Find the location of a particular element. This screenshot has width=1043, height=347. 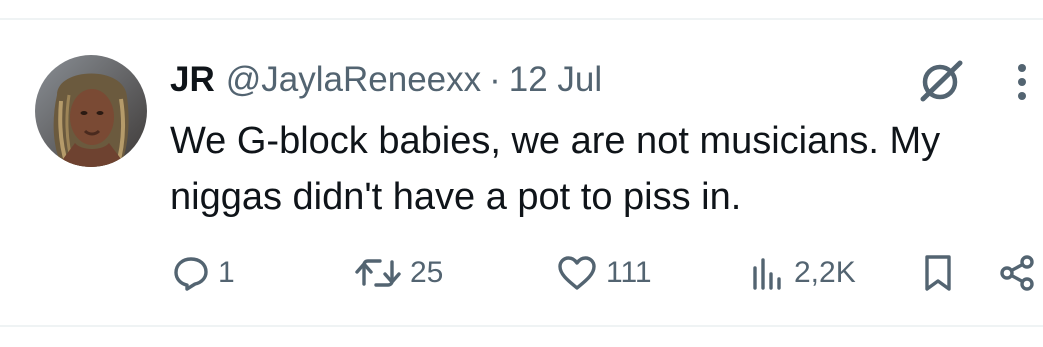

reply-icon is located at coordinates (191, 273).